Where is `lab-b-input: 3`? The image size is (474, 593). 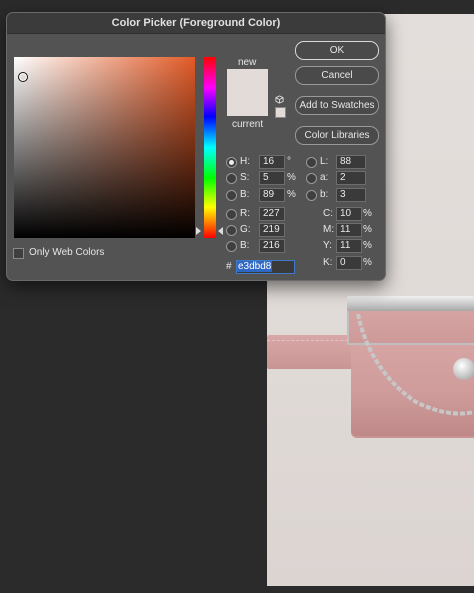 lab-b-input: 3 is located at coordinates (351, 195).